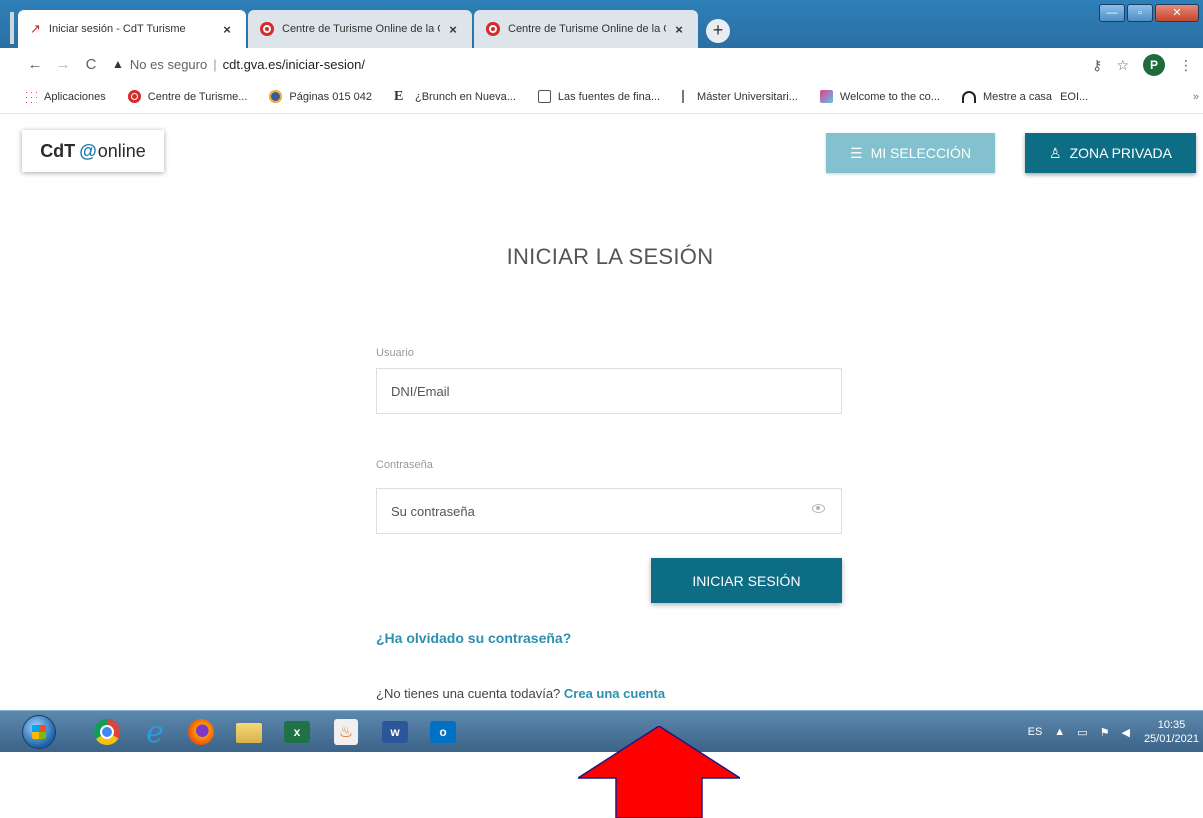  What do you see at coordinates (1120, 153) in the screenshot?
I see `zona-privada-label: ZONA PRIVADA` at bounding box center [1120, 153].